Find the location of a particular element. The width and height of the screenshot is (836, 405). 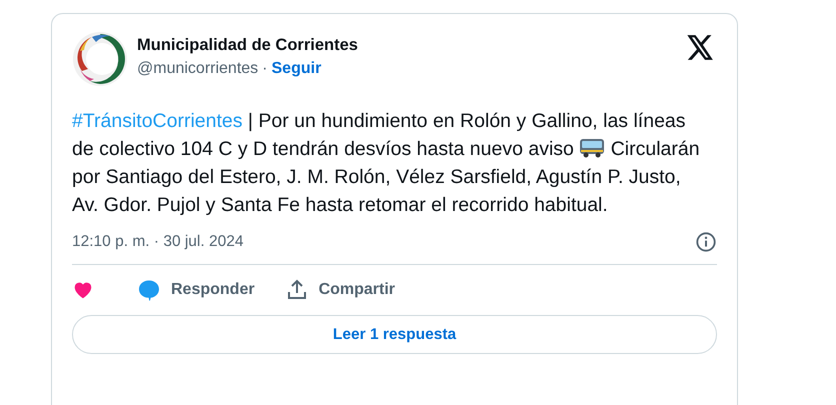

x-logo-icon is located at coordinates (700, 47).